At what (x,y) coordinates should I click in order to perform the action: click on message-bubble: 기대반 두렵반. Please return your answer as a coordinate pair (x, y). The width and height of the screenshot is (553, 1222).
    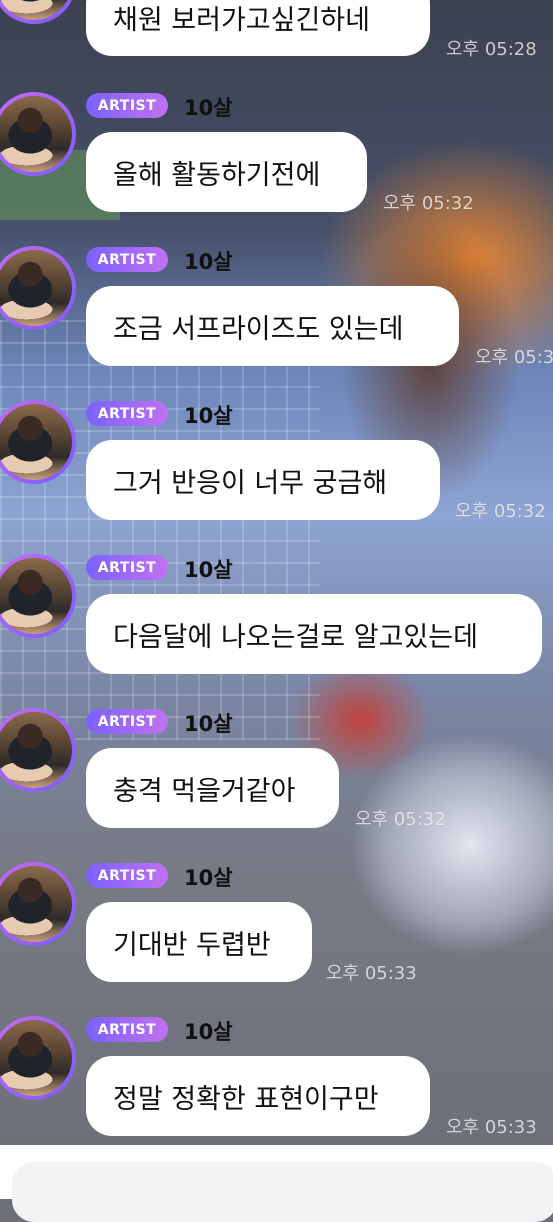
    Looking at the image, I should click on (199, 942).